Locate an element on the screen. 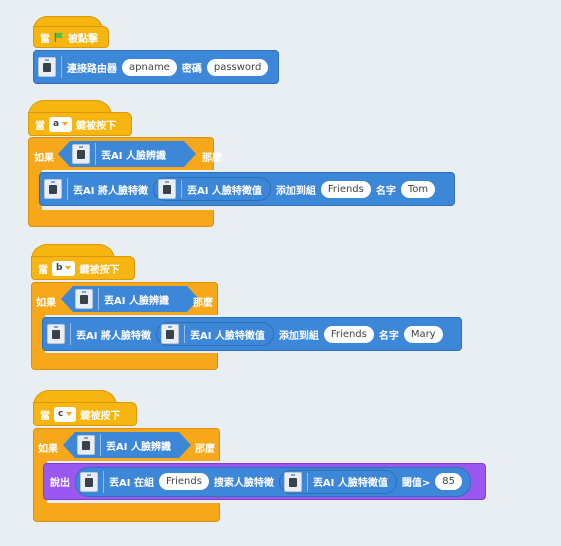 The width and height of the screenshot is (561, 546). when-key-pressed-block: 當 b 鍵被按下 is located at coordinates (83, 268).